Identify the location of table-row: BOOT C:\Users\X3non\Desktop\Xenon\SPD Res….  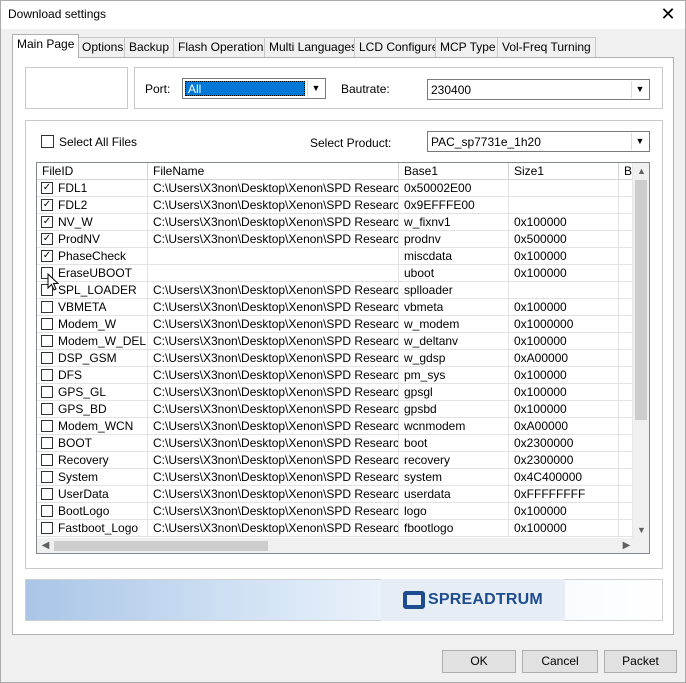
(337, 443).